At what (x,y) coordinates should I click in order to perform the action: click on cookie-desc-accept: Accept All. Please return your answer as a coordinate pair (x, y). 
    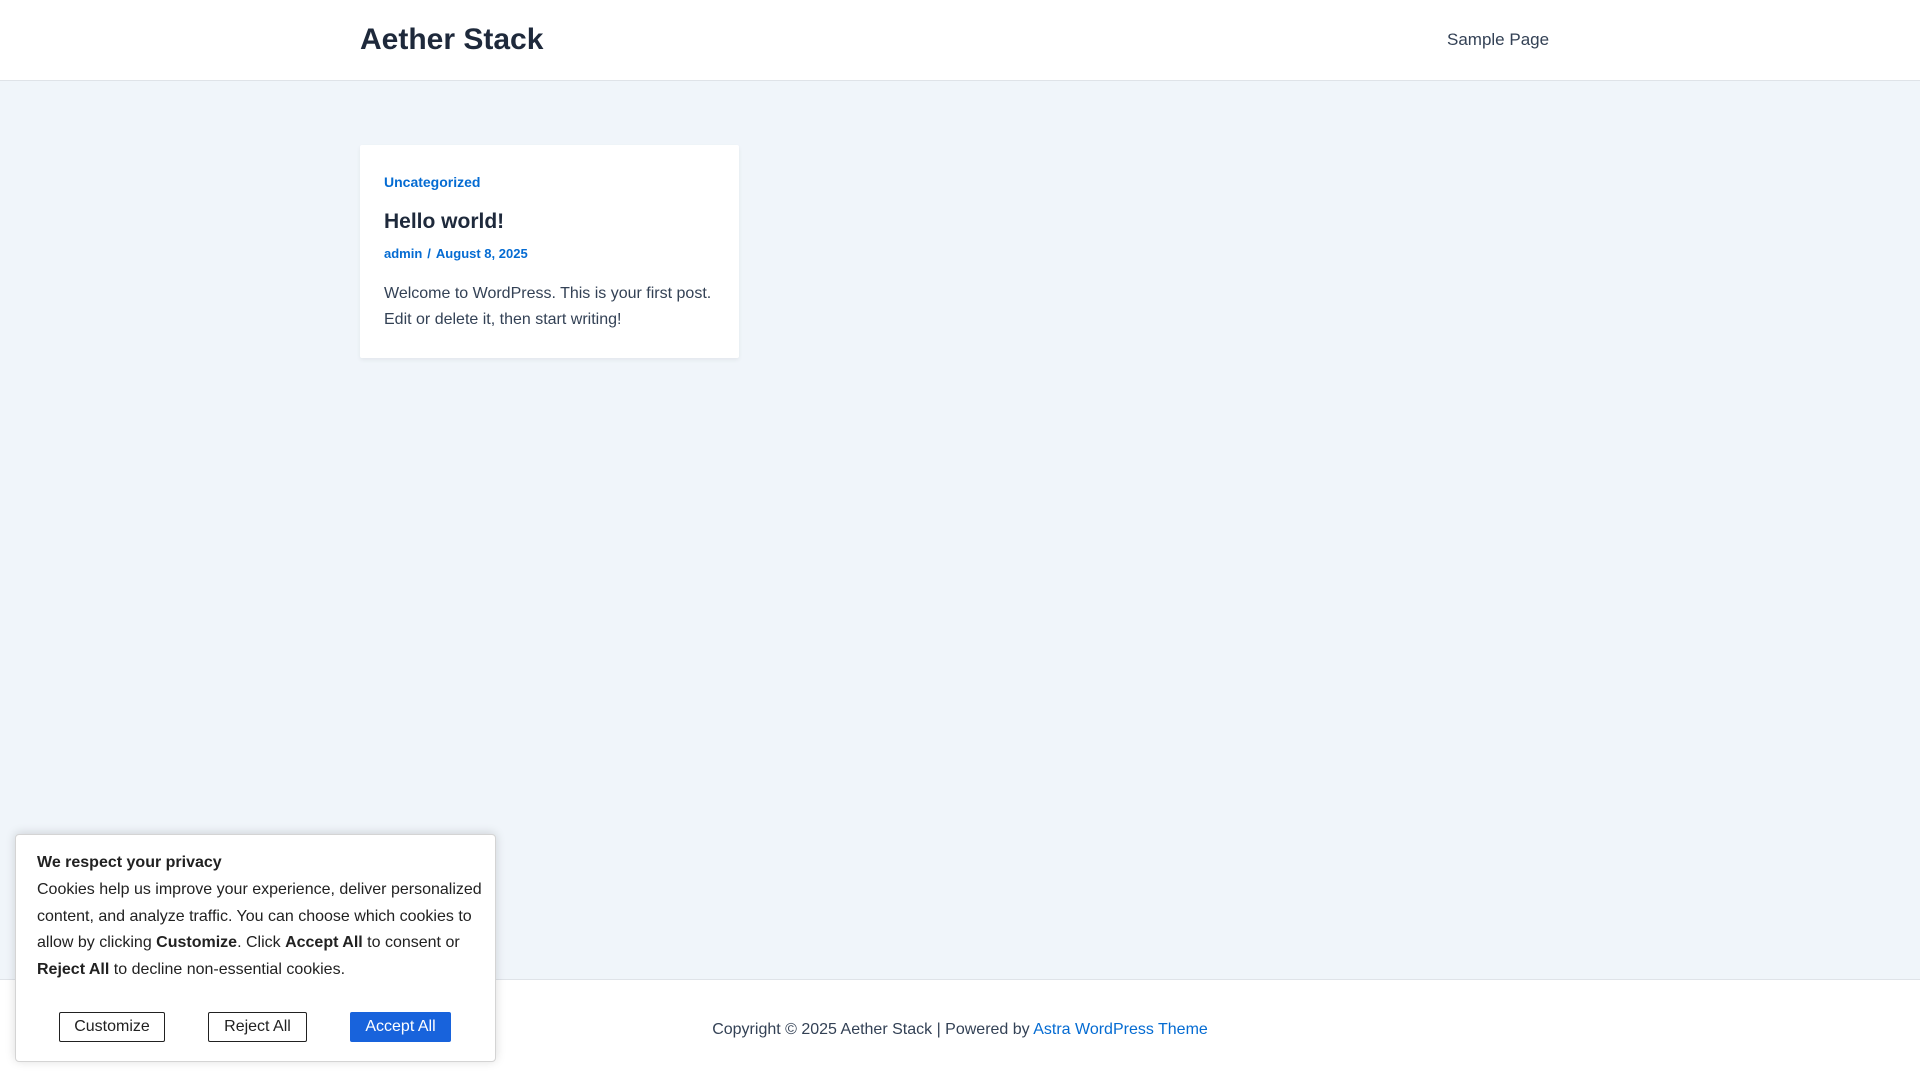
    Looking at the image, I should click on (324, 942).